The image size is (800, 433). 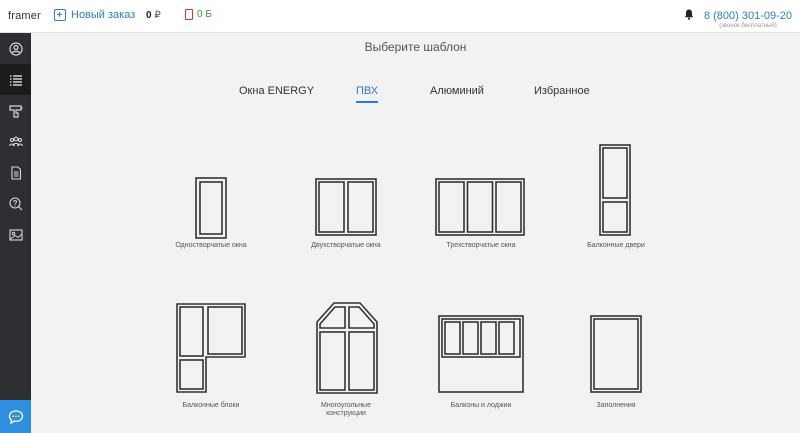 I want to click on template-triple-sash: Трехстворчатые окна, so click(x=481, y=213).